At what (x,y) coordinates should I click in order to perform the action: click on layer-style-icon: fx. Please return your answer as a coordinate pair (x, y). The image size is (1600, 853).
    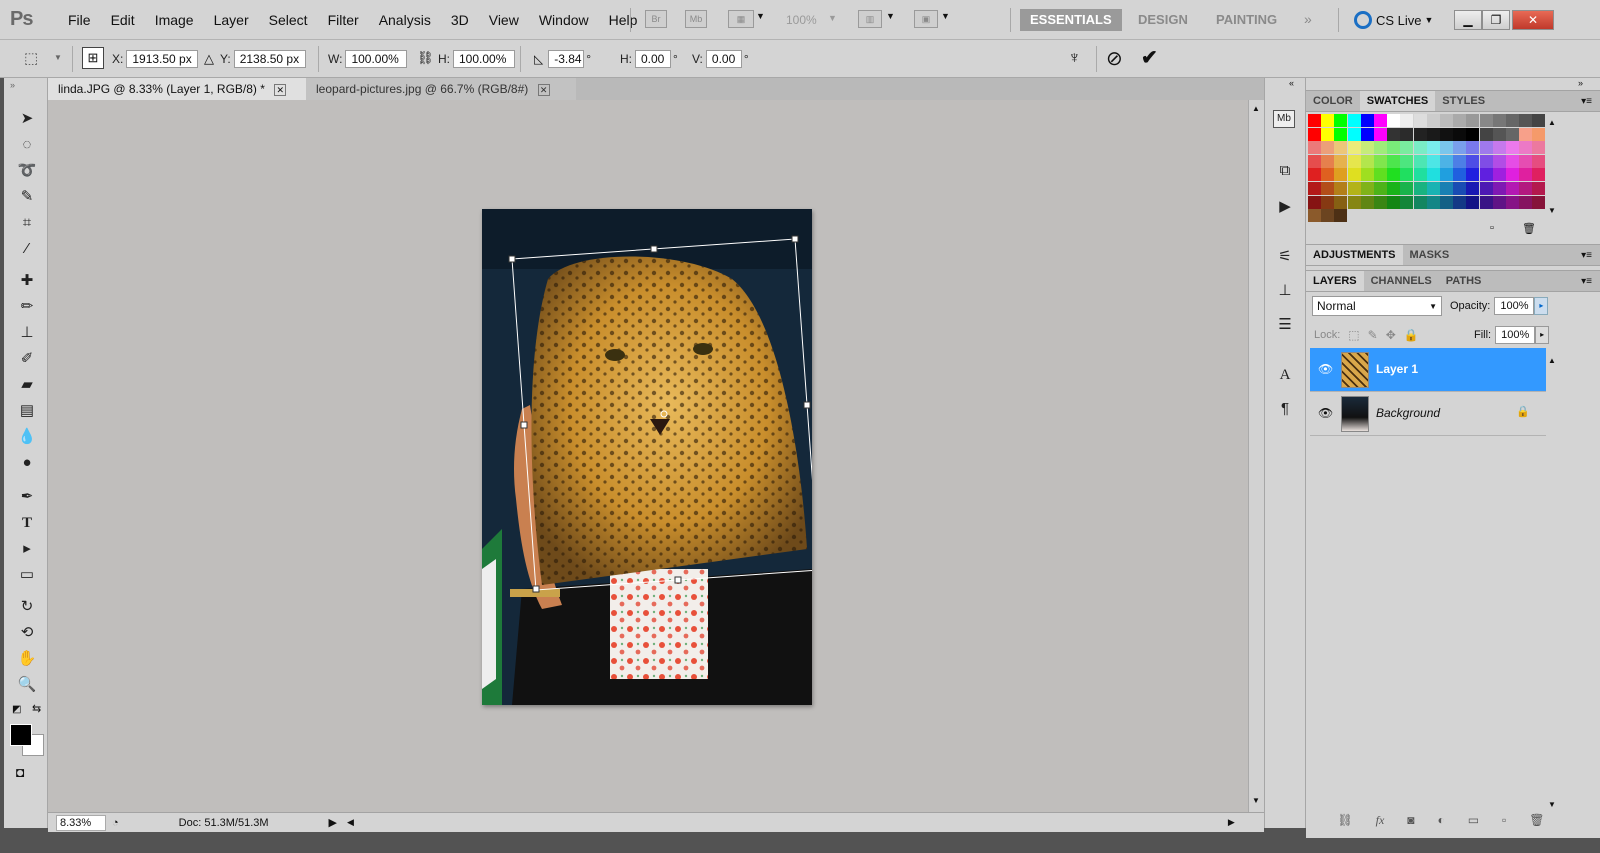
    Looking at the image, I should click on (1380, 820).